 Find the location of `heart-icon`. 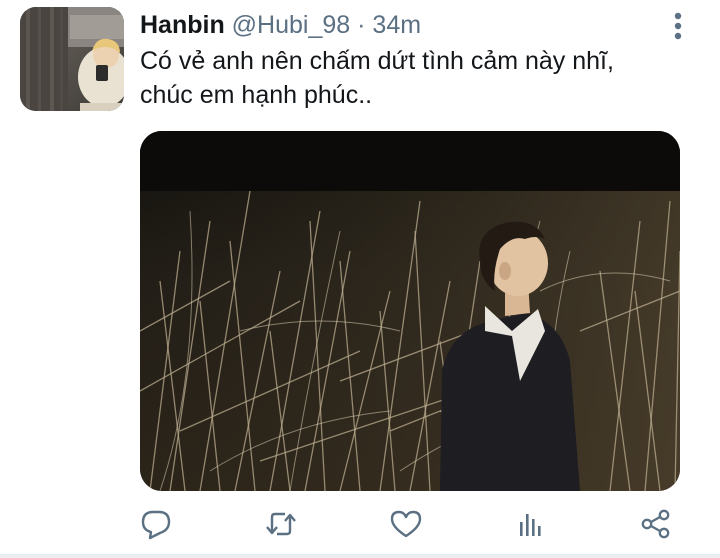

heart-icon is located at coordinates (406, 524).